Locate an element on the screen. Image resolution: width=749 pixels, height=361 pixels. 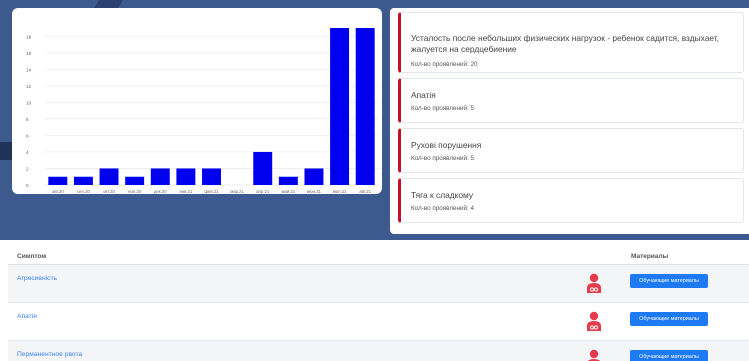
y-tick-label: 0 is located at coordinates (27, 185).